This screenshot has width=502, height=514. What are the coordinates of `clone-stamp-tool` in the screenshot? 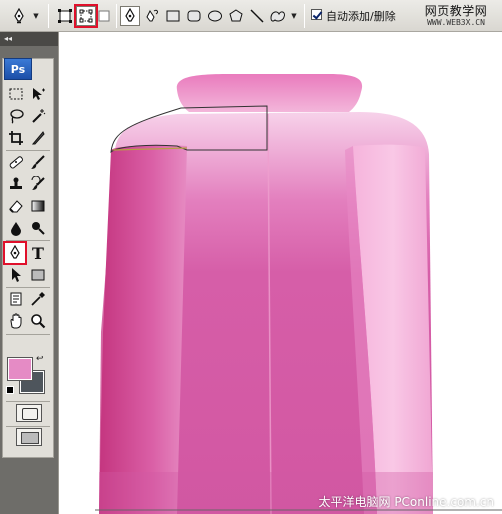 It's located at (16, 184).